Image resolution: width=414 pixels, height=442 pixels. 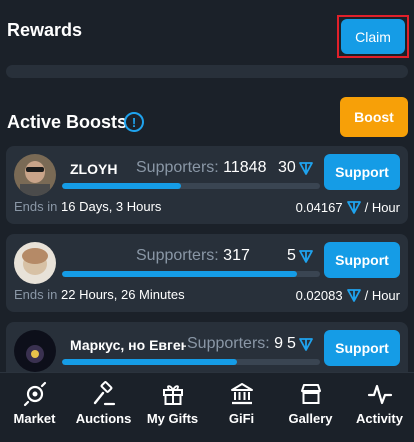 I want to click on supporters-value: 317, so click(x=236, y=255).